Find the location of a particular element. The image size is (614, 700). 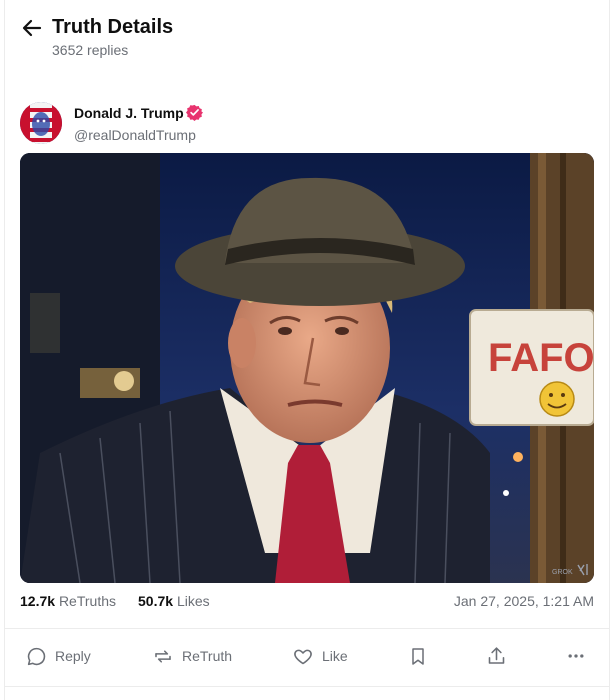

reply-label: Reply is located at coordinates (73, 656).